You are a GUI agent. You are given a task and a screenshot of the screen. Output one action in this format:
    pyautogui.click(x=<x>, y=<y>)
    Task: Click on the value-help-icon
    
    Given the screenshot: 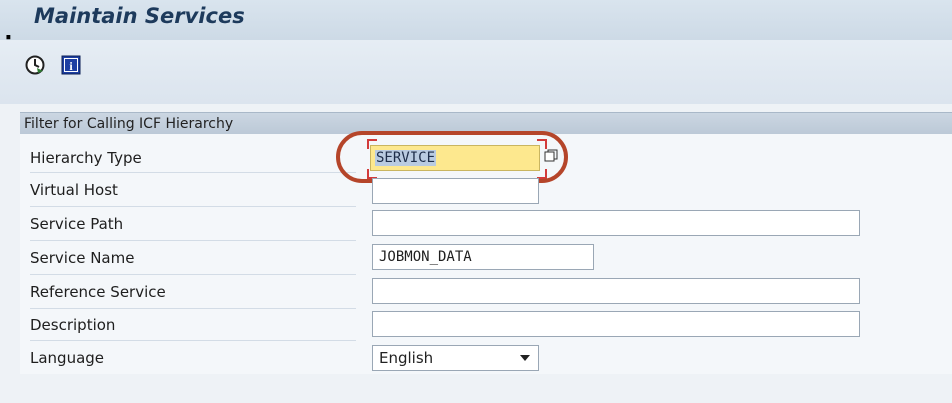 What is the action you would take?
    pyautogui.click(x=551, y=156)
    